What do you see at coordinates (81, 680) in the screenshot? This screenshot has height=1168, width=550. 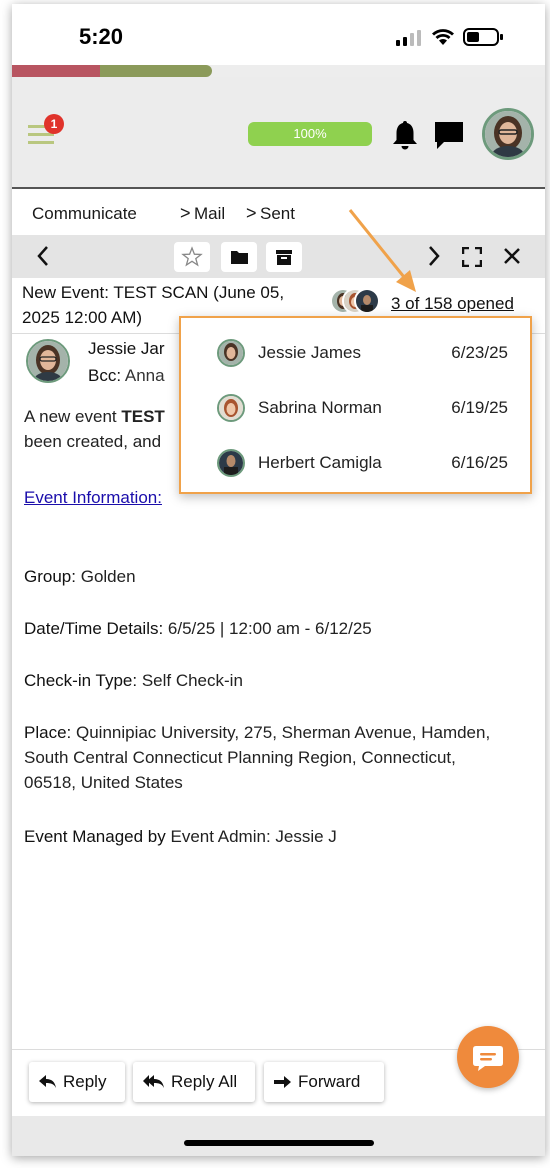 I see `field-label: Check-in Type:` at bounding box center [81, 680].